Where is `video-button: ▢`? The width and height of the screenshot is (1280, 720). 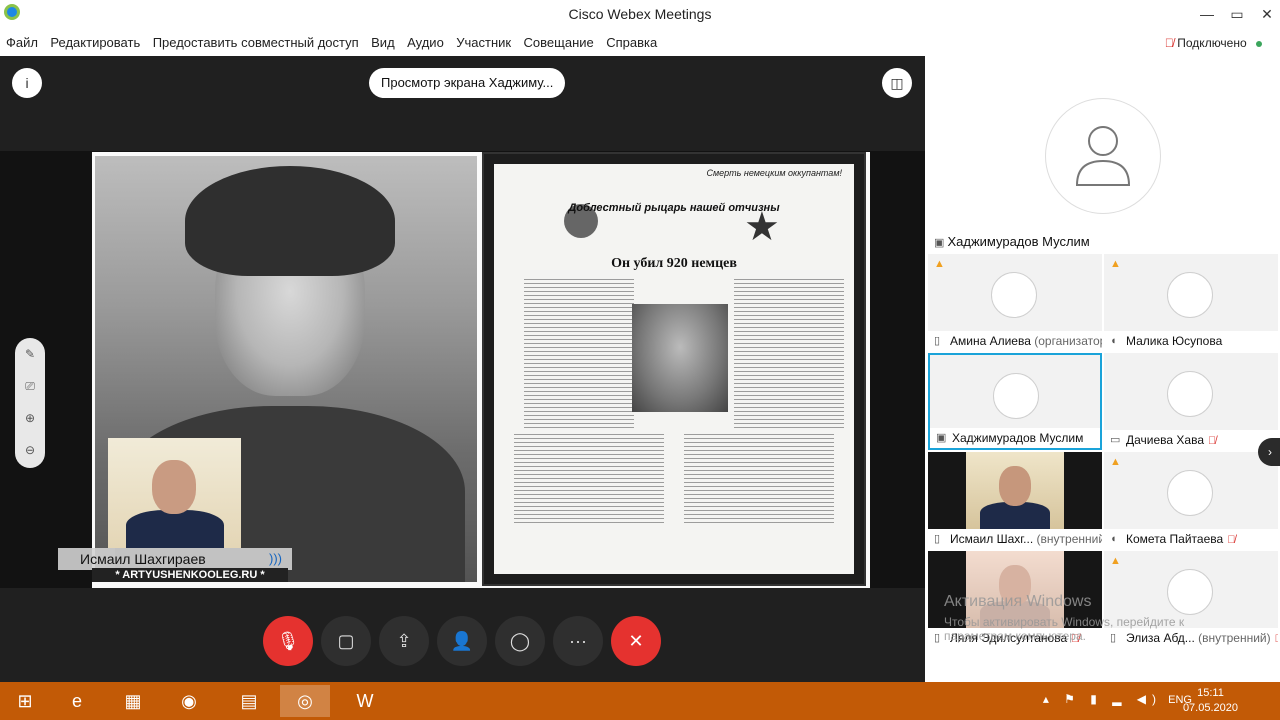 video-button: ▢ is located at coordinates (346, 641).